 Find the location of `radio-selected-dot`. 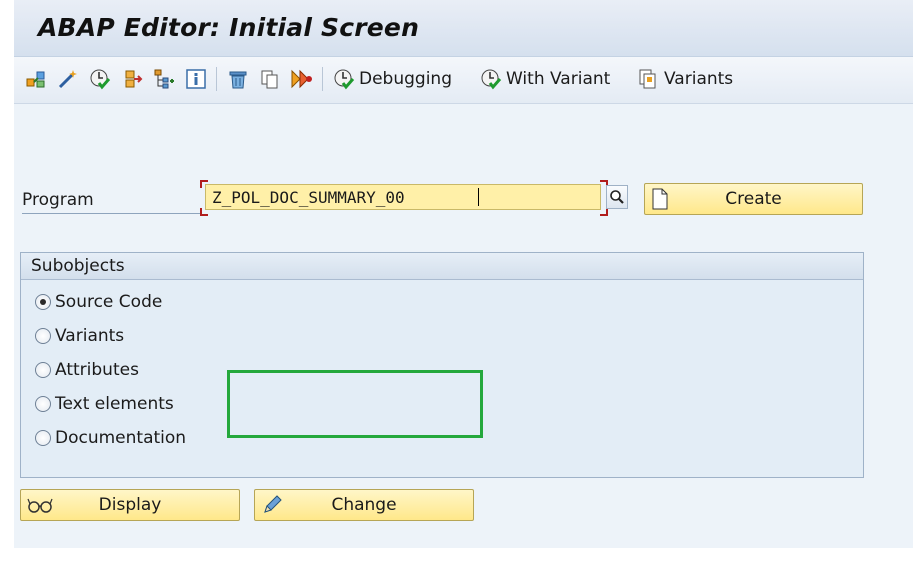

radio-selected-dot is located at coordinates (43, 302).